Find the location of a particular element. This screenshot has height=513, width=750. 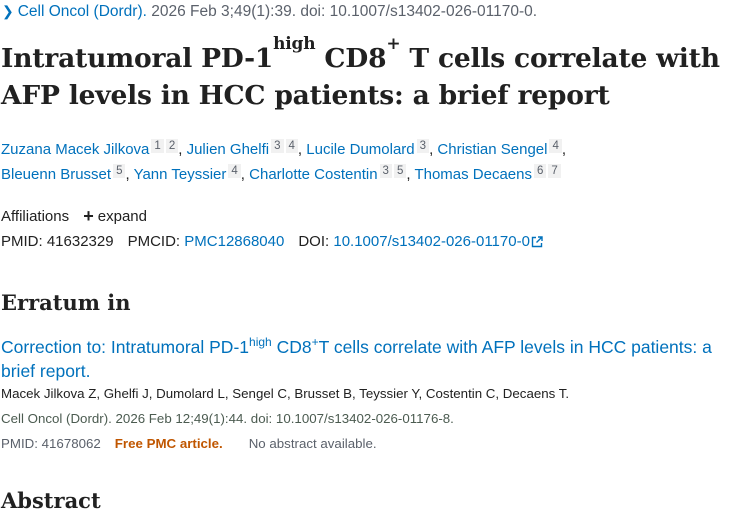

pmcid-label: PMCID: is located at coordinates (154, 241).